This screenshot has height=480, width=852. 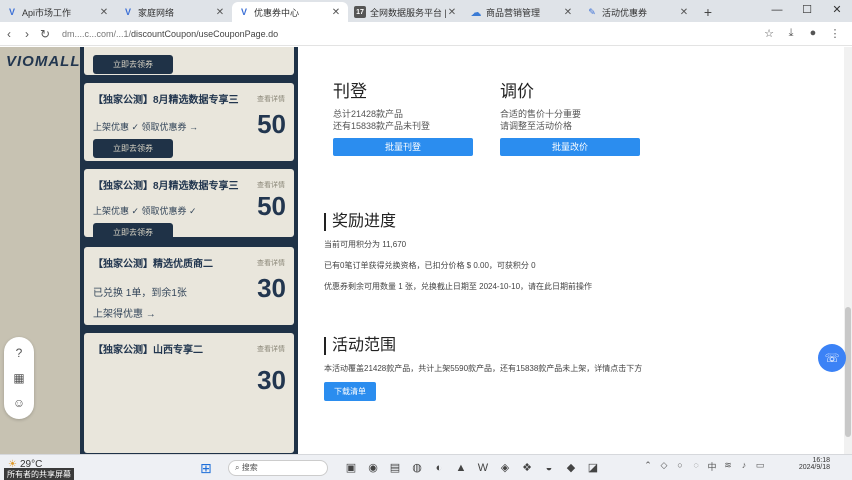 I want to click on ime-icon: 中, so click(x=712, y=466).